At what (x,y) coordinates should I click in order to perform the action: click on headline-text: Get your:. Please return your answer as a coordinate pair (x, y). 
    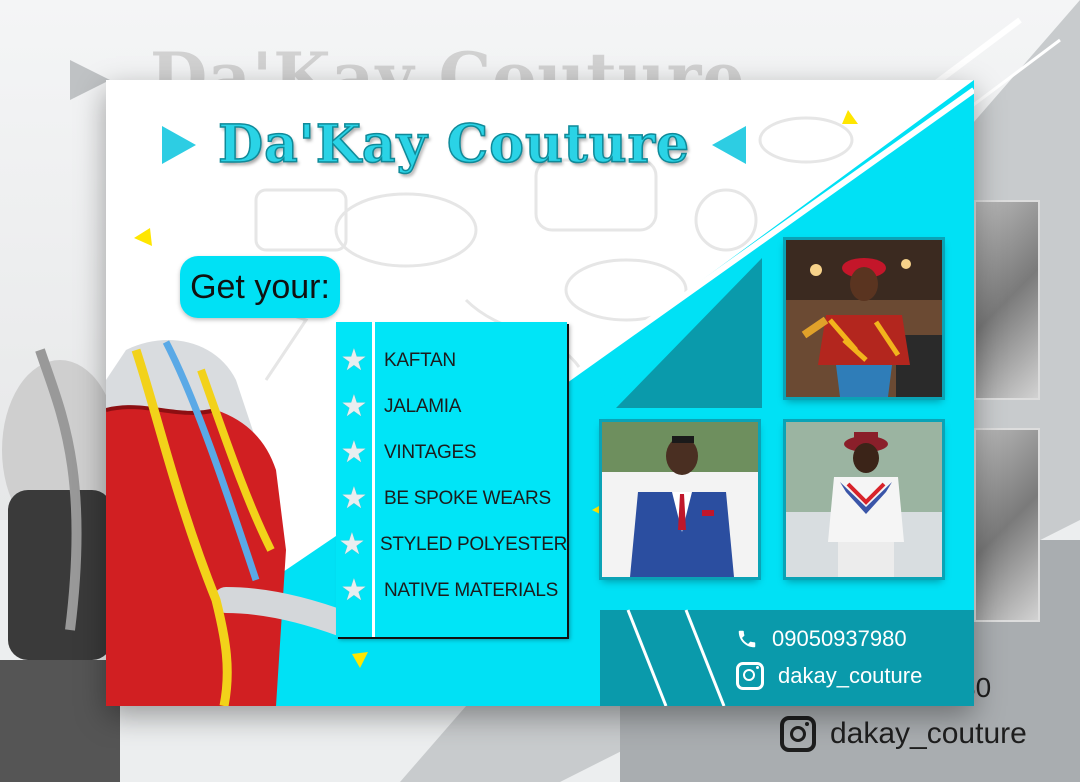
    Looking at the image, I should click on (260, 286).